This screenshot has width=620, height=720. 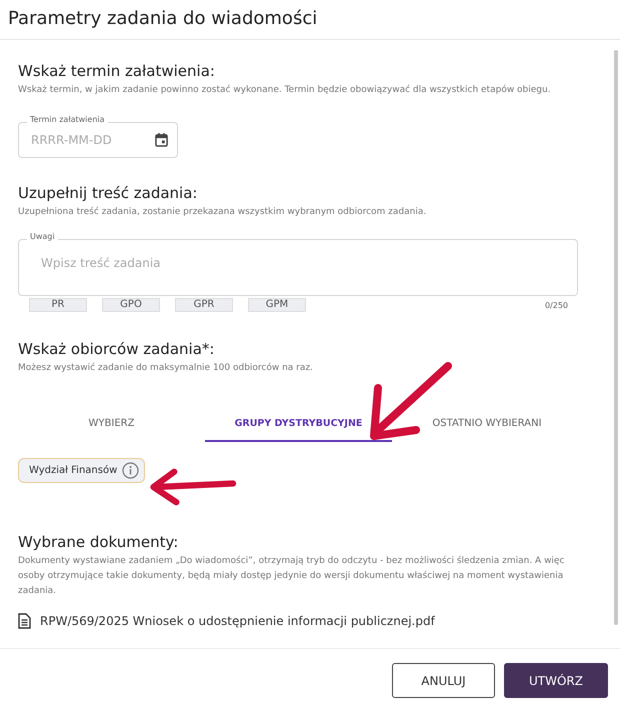 I want to click on shortcut-button: GPM, so click(x=277, y=305).